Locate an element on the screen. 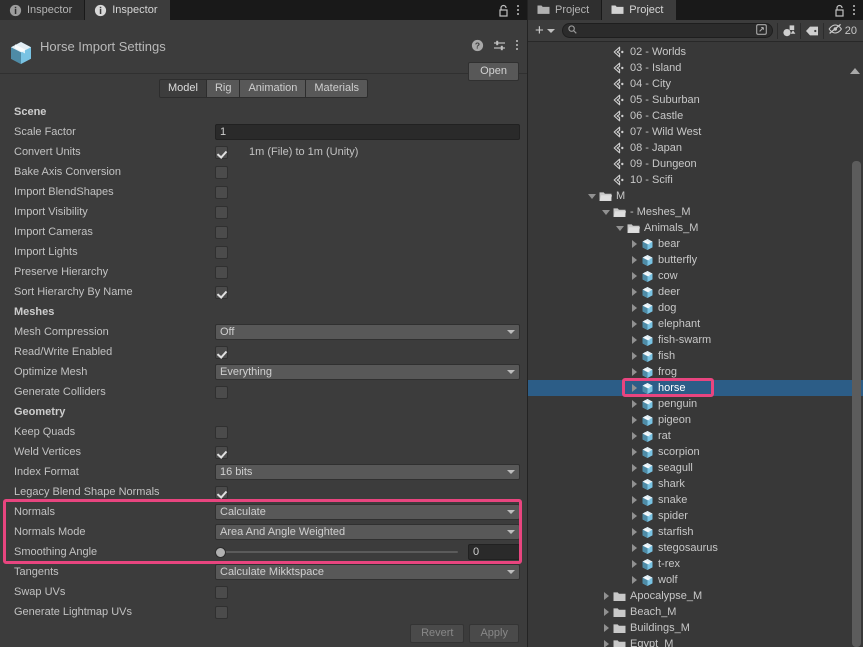 This screenshot has height=647, width=863. smoothing-angle-value: 0 is located at coordinates (494, 552).